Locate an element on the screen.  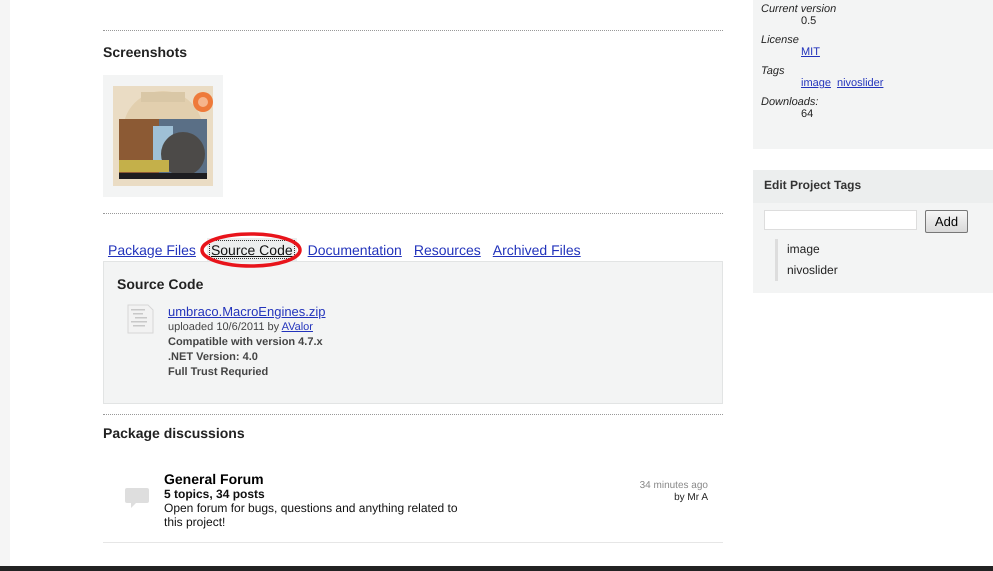
info-label: Downloads: is located at coordinates (790, 102).